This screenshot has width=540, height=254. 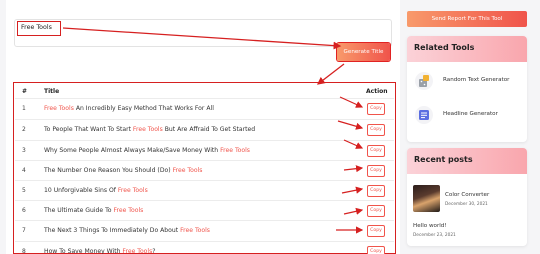 What do you see at coordinates (377, 91) in the screenshot?
I see `column-header-action: Action` at bounding box center [377, 91].